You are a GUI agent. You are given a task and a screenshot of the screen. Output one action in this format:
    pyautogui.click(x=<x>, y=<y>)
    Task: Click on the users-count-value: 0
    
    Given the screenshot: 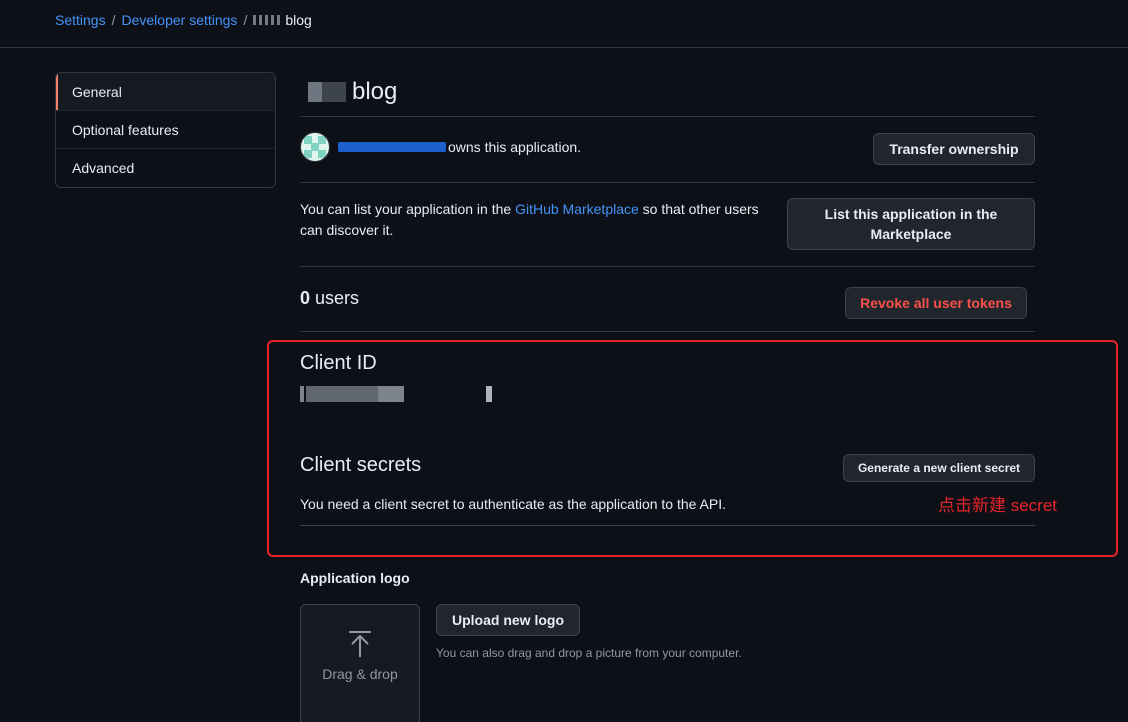 What is the action you would take?
    pyautogui.click(x=305, y=298)
    